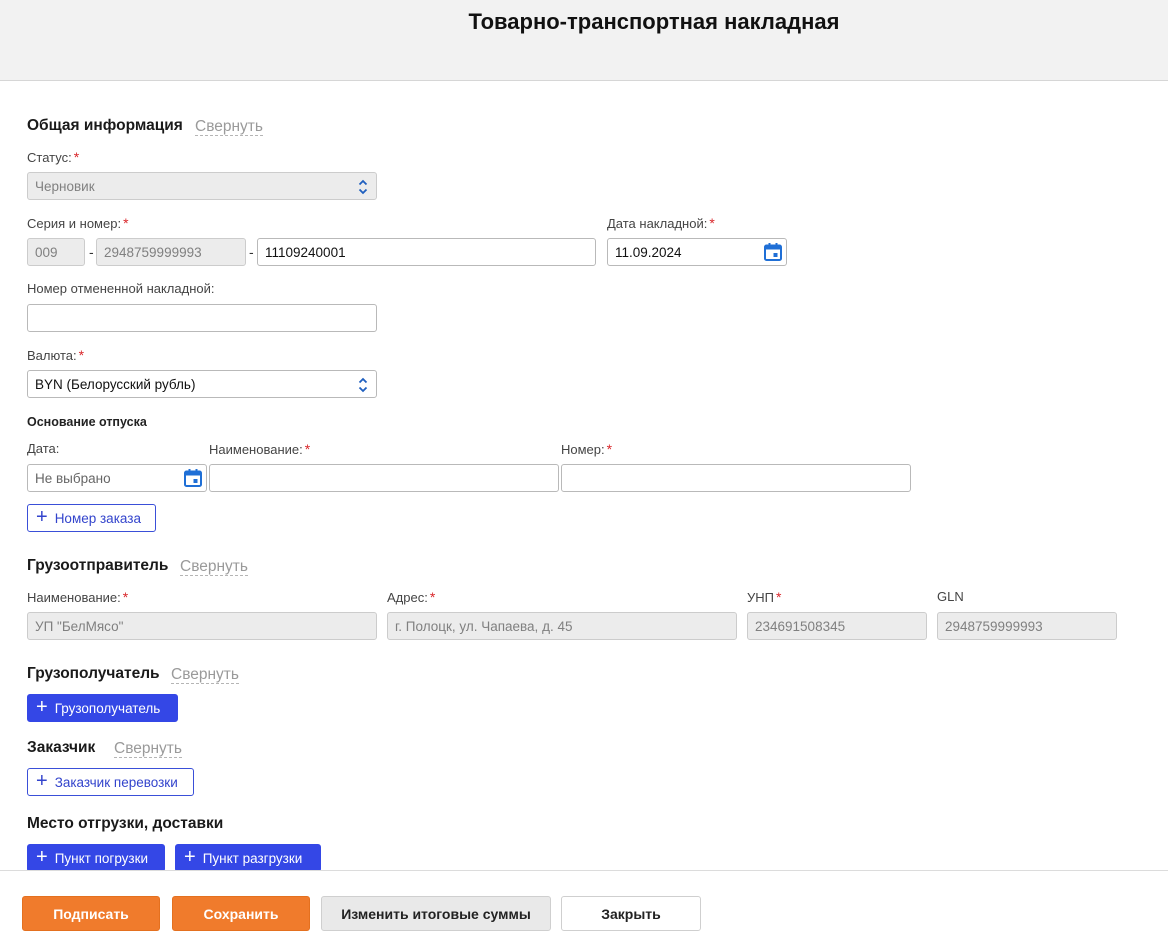 The image size is (1168, 943). I want to click on basis-number-label: Номер: *, so click(587, 449).